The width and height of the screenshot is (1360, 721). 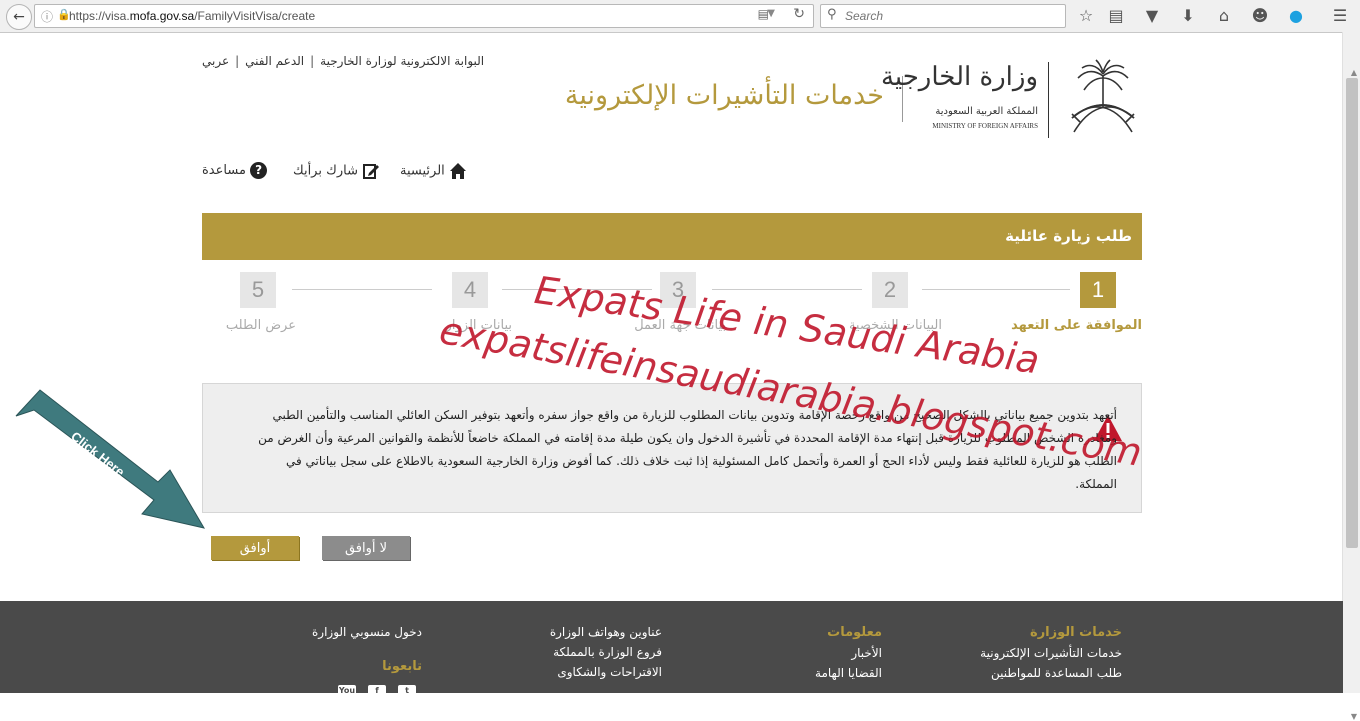 I want to click on back-arrow-icon: ←, so click(x=19, y=17).